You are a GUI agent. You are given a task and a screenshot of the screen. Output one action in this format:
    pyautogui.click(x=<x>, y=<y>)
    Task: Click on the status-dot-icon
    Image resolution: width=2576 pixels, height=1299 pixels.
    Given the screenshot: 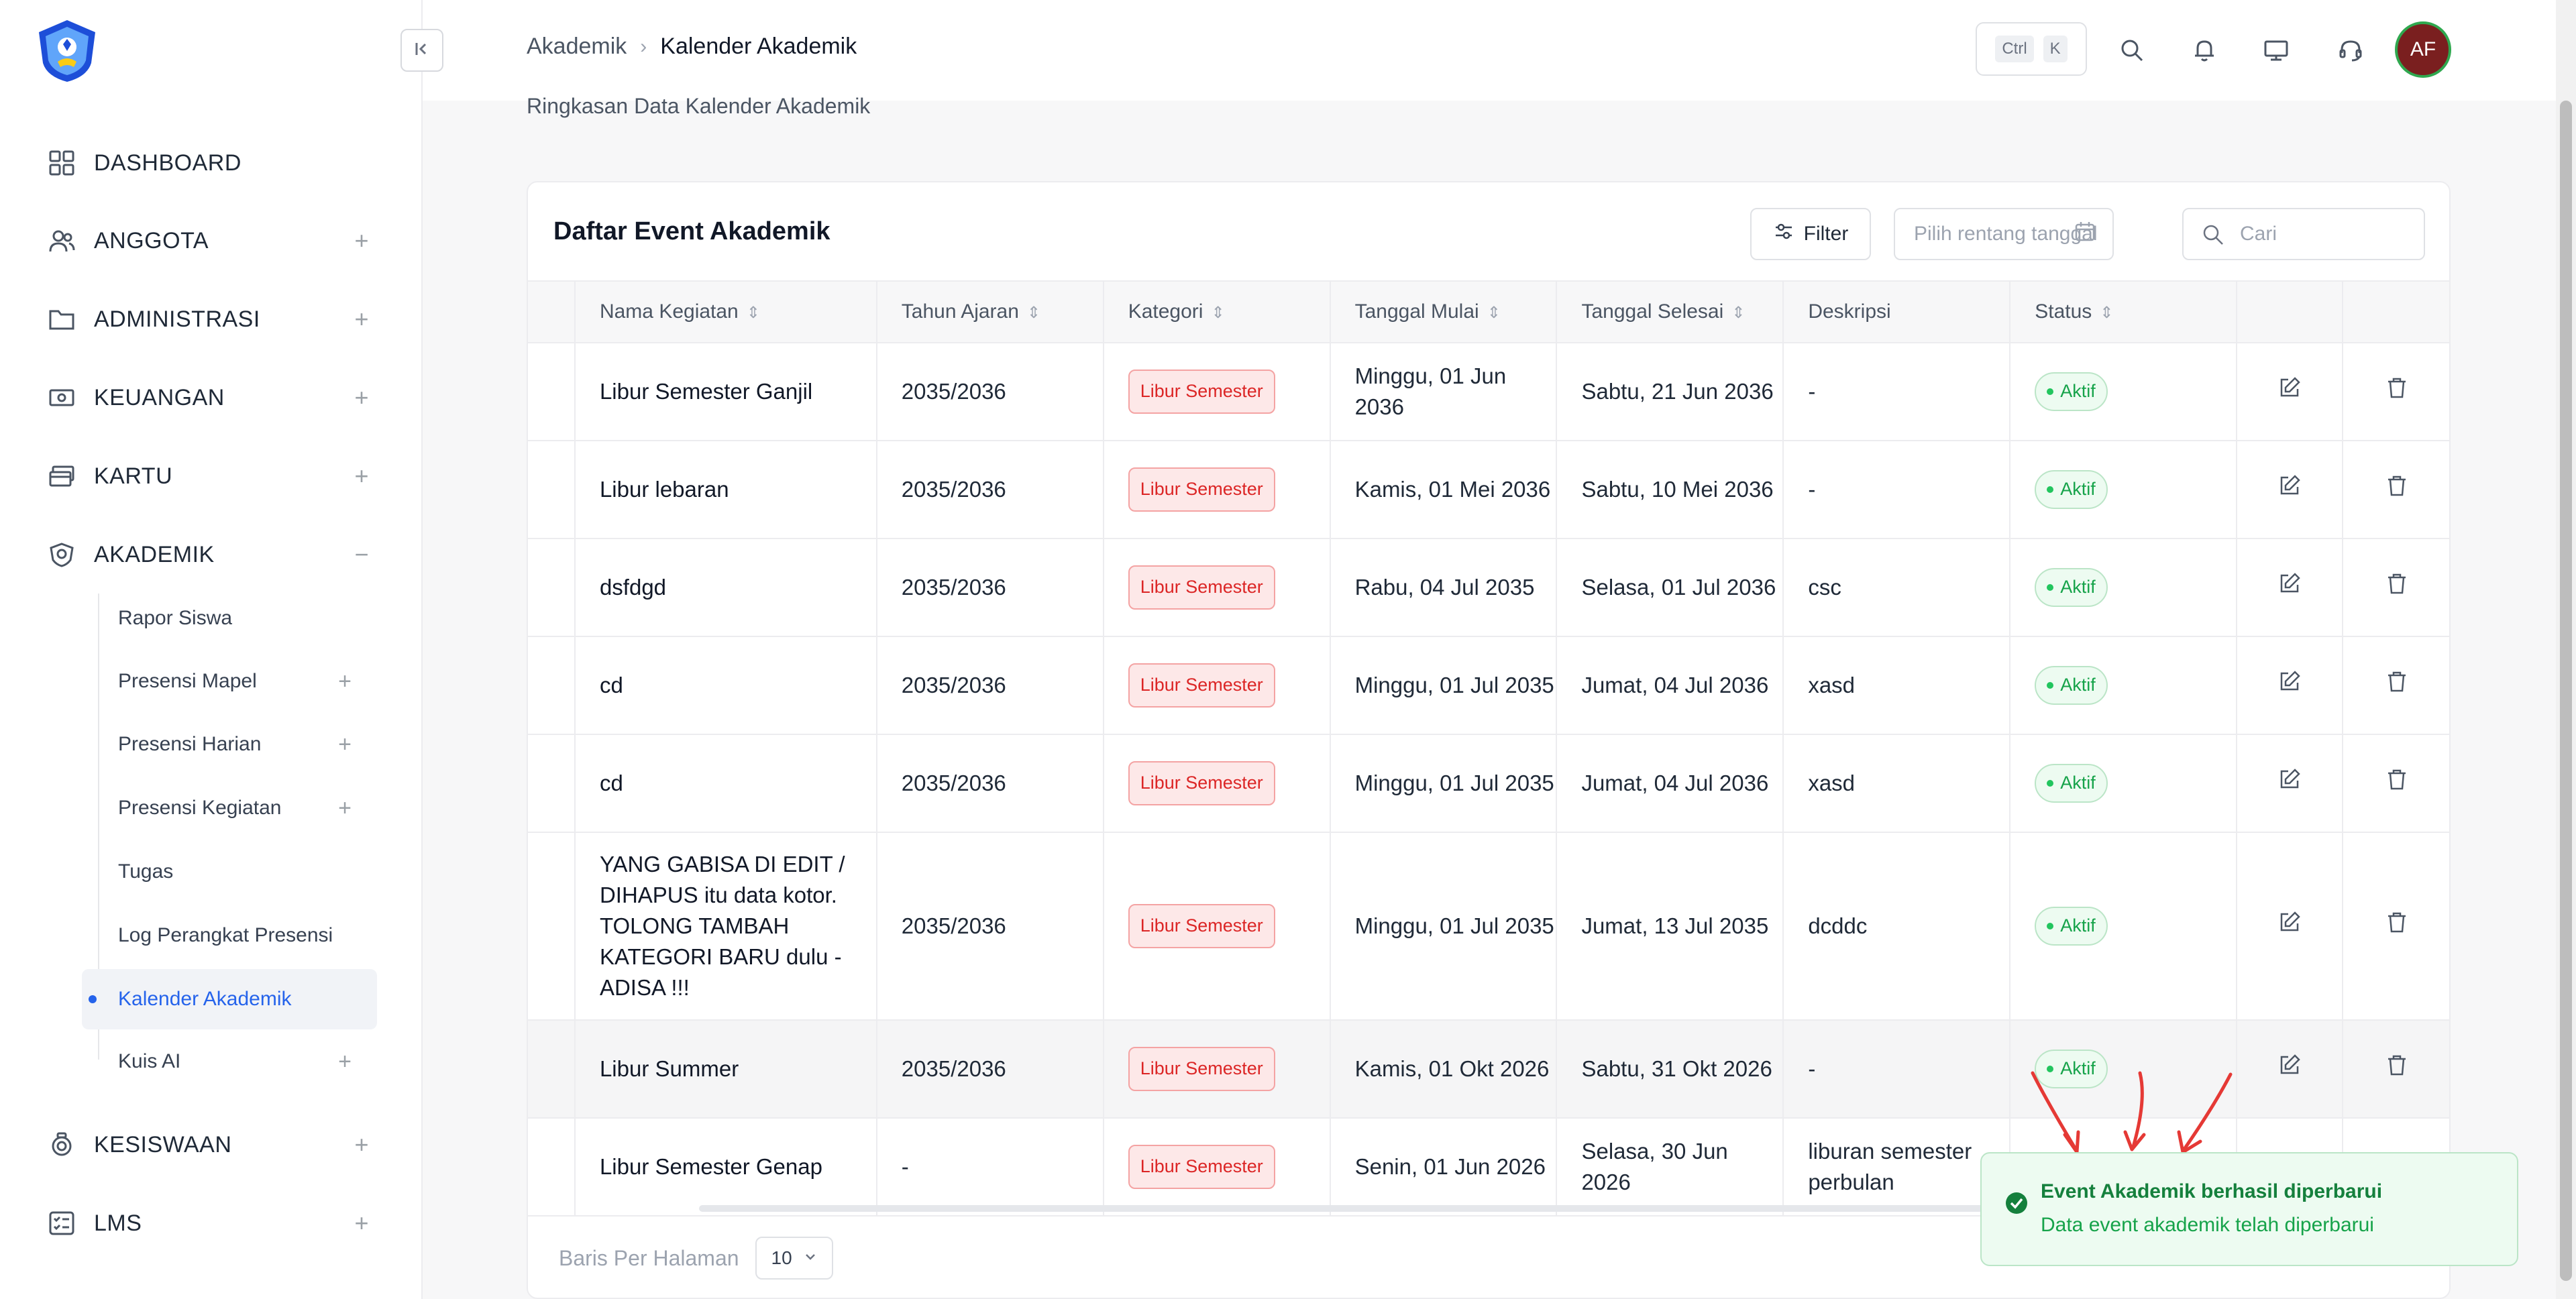 What is the action you would take?
    pyautogui.click(x=2050, y=927)
    